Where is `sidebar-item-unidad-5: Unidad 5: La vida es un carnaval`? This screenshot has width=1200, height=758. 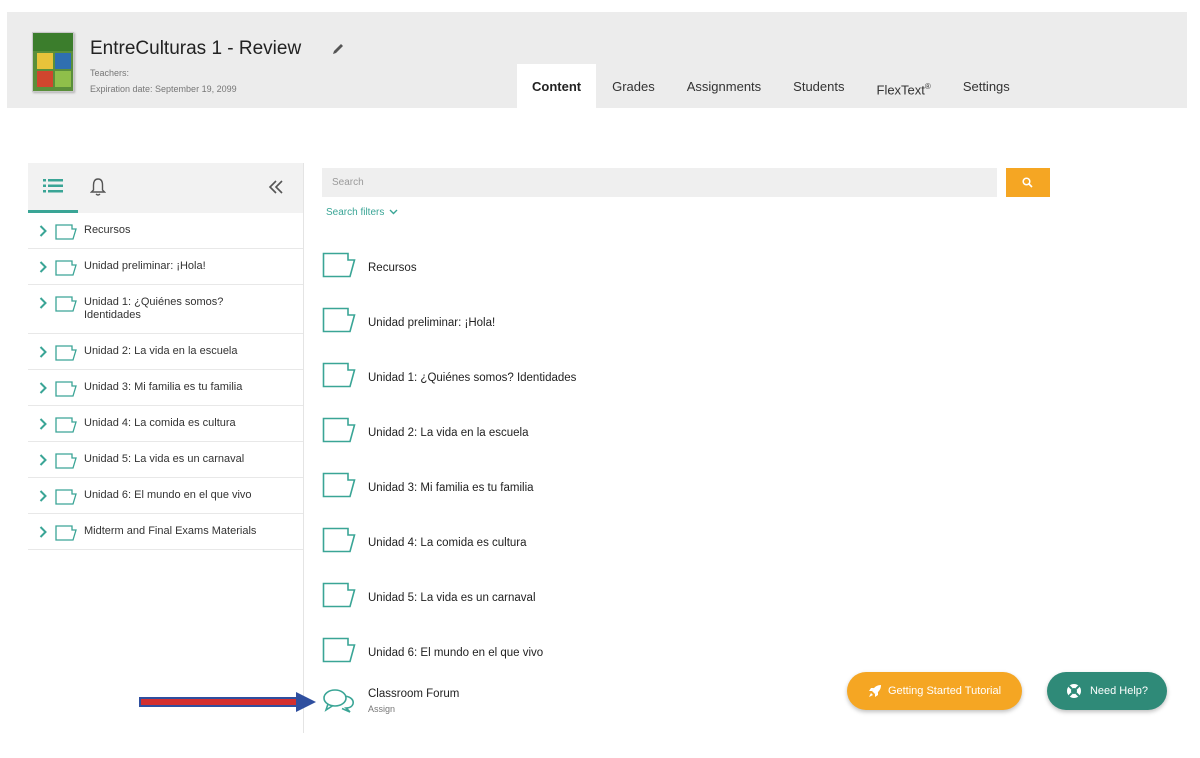 sidebar-item-unidad-5: Unidad 5: La vida es un carnaval is located at coordinates (165, 460).